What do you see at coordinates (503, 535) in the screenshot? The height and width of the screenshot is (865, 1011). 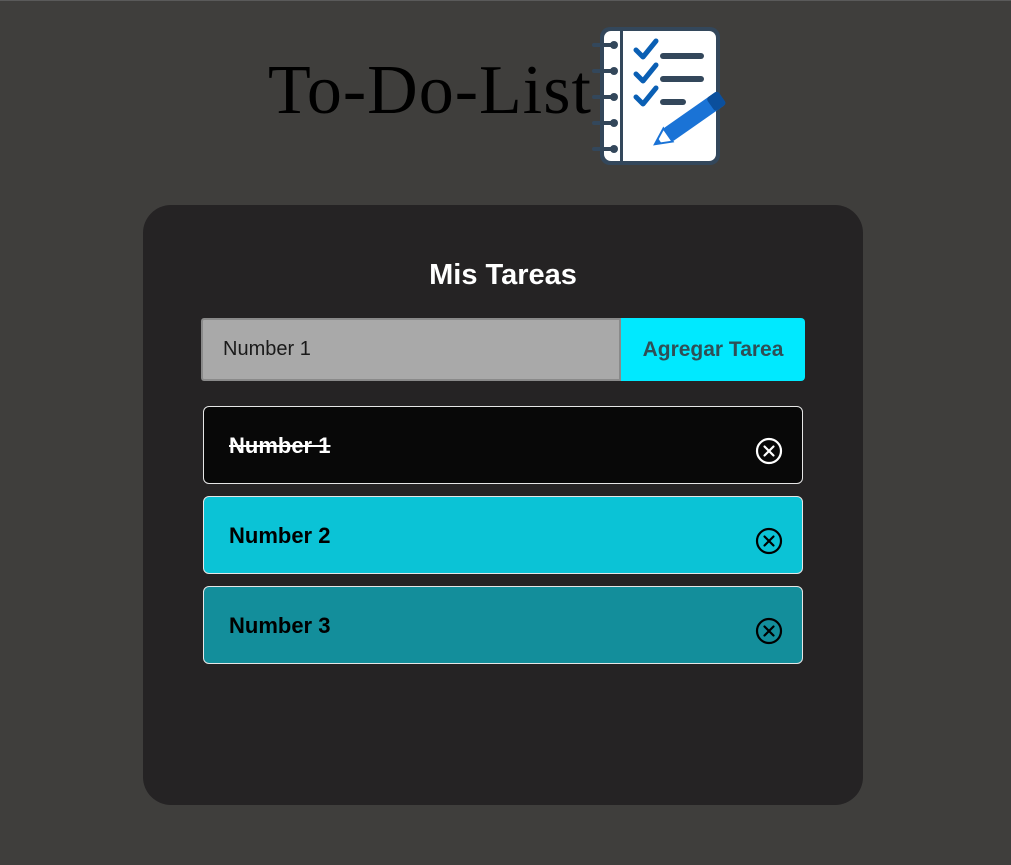 I see `task-item: Number 2` at bounding box center [503, 535].